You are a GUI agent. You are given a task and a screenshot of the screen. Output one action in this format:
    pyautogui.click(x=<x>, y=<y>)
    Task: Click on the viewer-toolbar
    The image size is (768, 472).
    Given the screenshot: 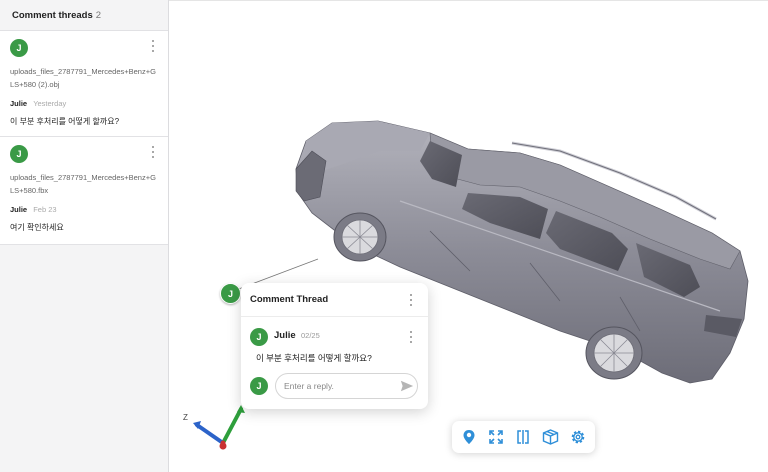 What is the action you would take?
    pyautogui.click(x=523, y=437)
    